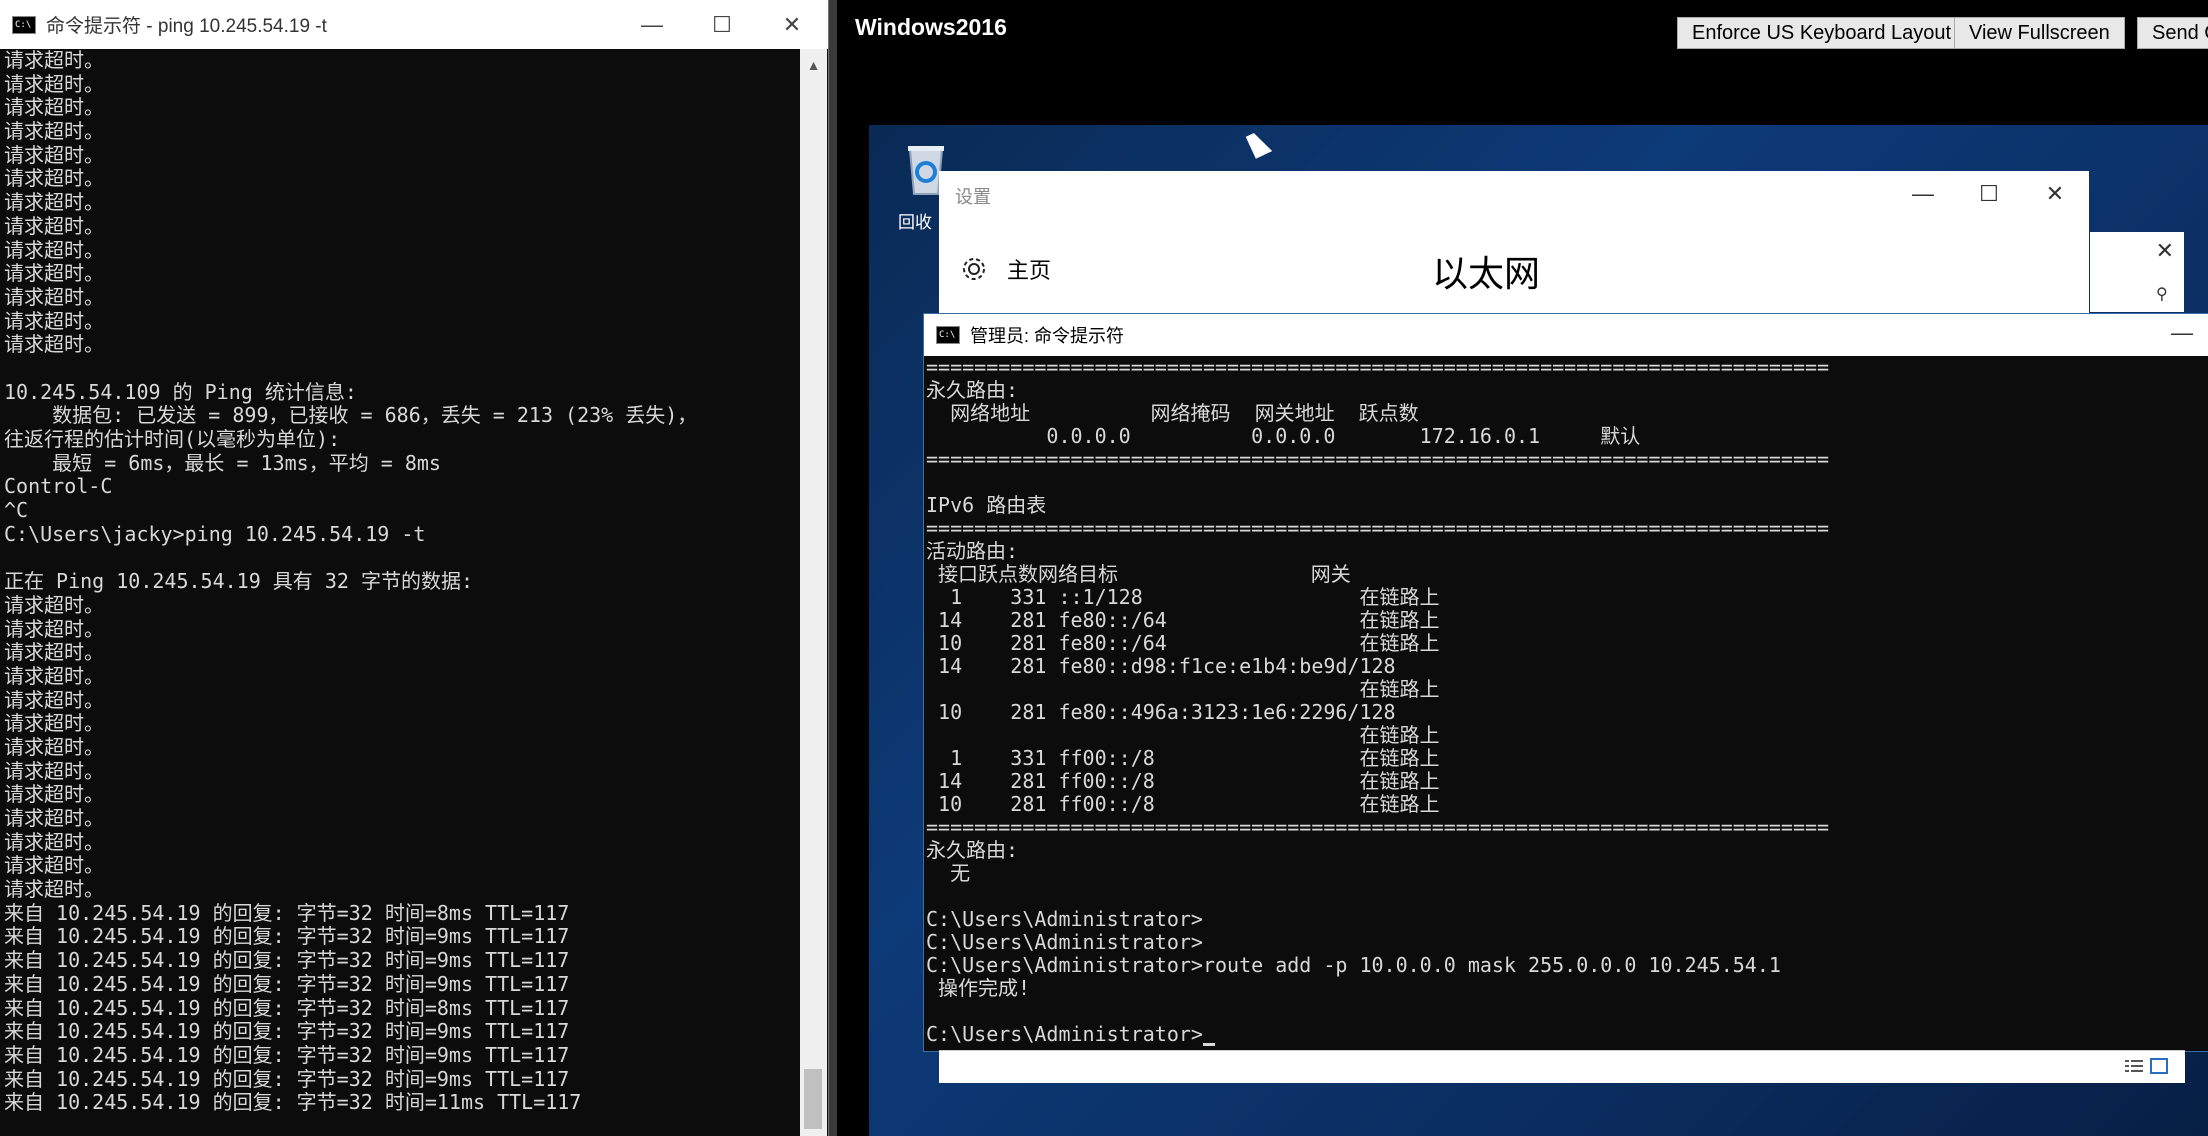 The width and height of the screenshot is (2208, 1136). What do you see at coordinates (215, 534) in the screenshot?
I see `console-line: C:\Users\jacky>ping 10.245.54.19 -t` at bounding box center [215, 534].